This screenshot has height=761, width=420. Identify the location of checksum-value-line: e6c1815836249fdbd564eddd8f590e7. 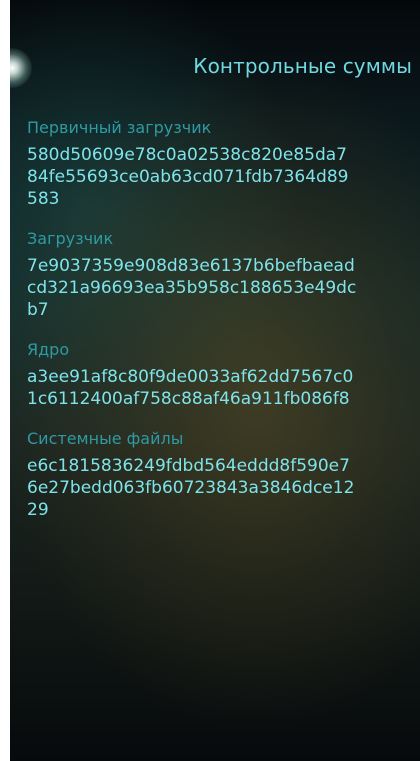
(188, 466).